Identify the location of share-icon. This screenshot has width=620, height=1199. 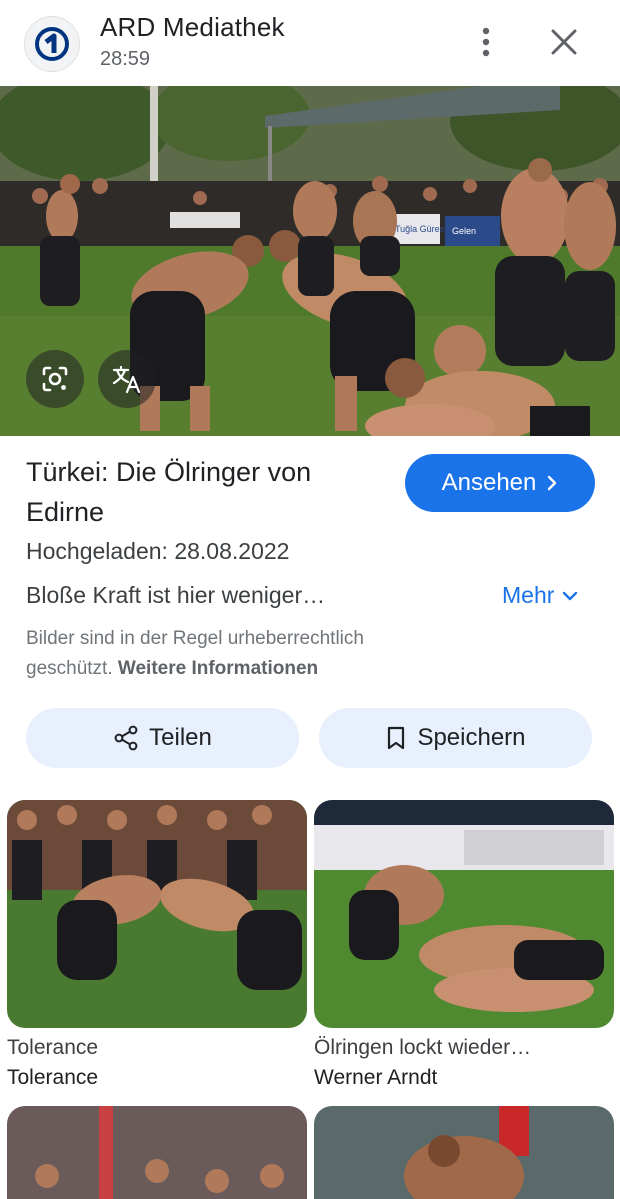
(126, 738).